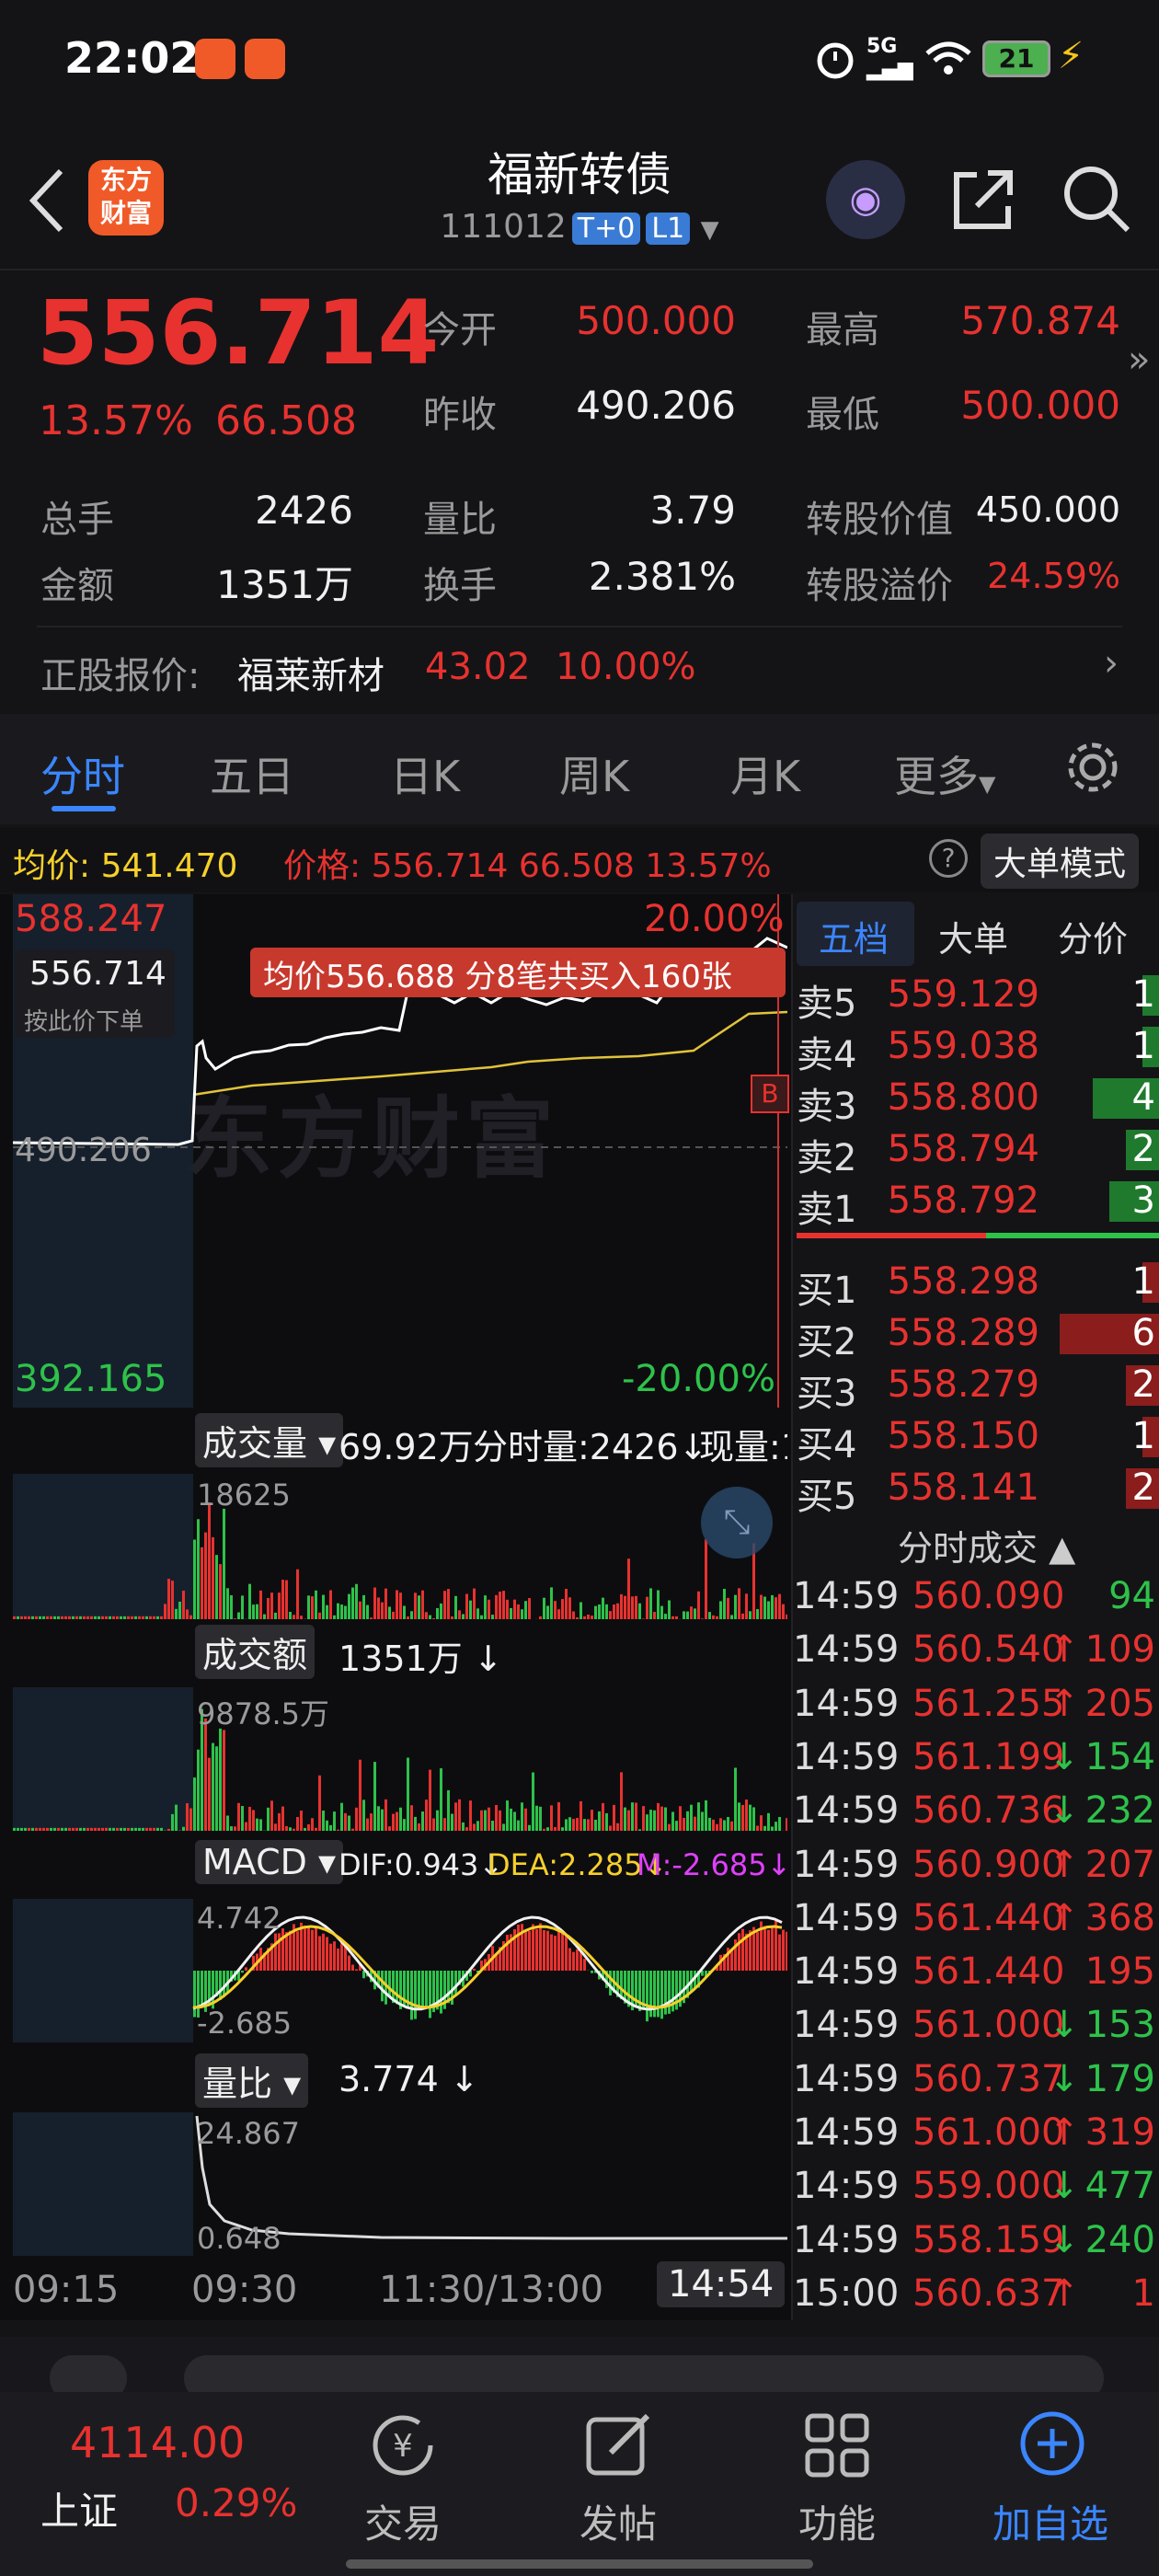 This screenshot has height=2576, width=1159. Describe the element at coordinates (255, 1652) in the screenshot. I see `amount-indicator-selector: 成交额` at that location.